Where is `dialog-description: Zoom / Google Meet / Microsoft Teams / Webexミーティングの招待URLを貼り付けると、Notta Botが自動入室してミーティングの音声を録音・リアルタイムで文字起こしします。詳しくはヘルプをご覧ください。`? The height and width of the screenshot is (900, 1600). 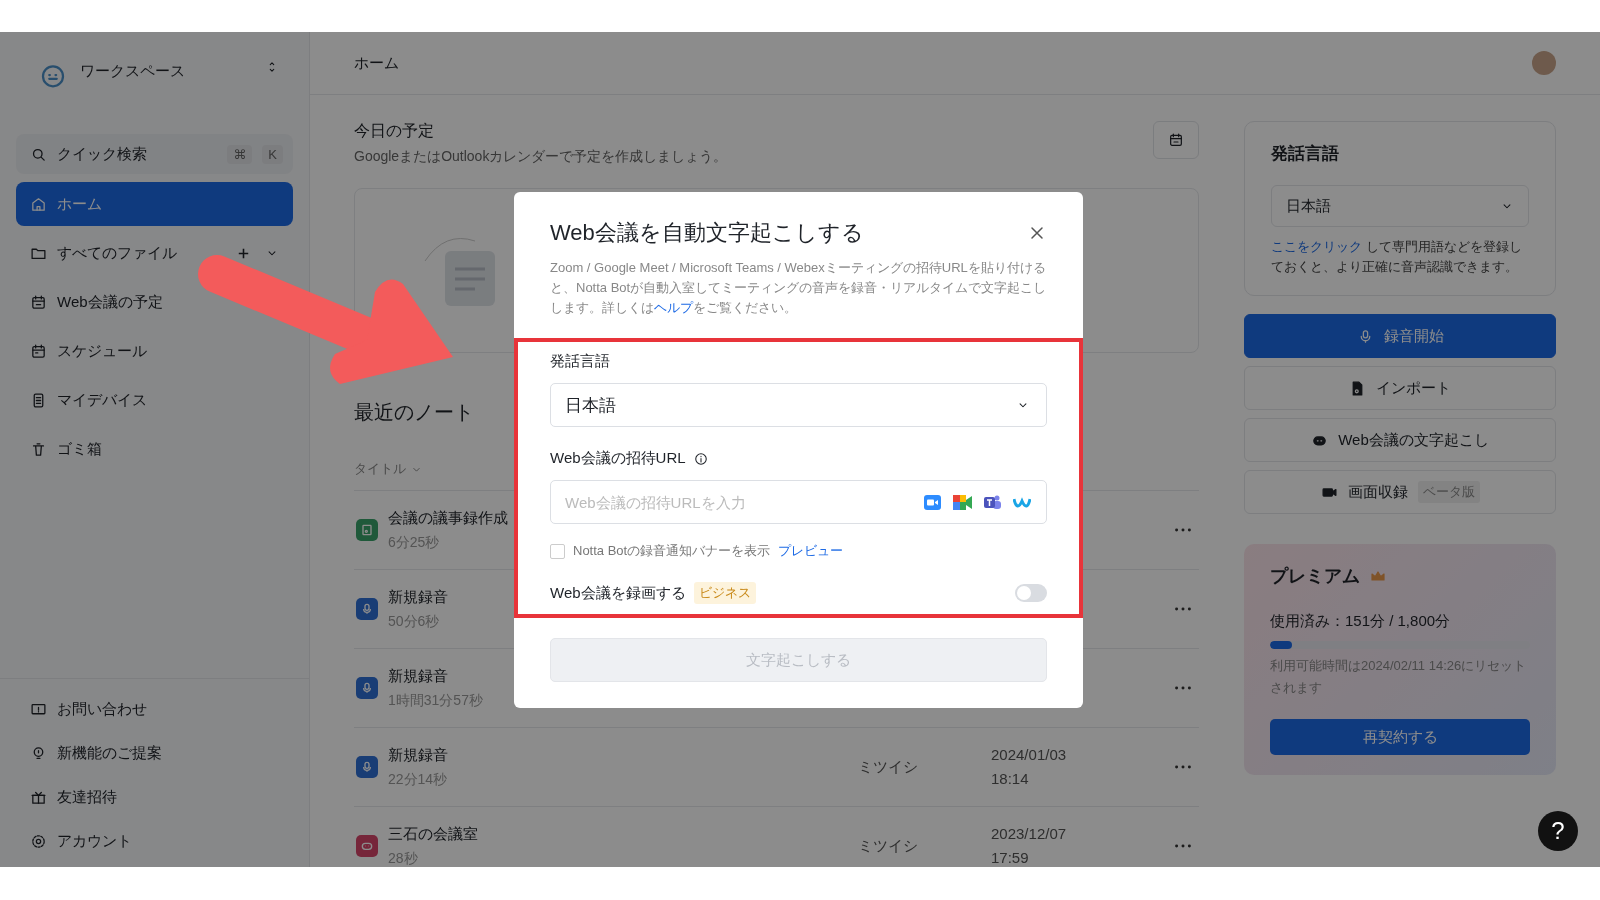
dialog-description: Zoom / Google Meet / Microsoft Teams / Webexミーティングの招待URLを貼り付けると、Notta Botが自動入室してミーティングの音声を録音・リアルタイムで文字起こしします。詳しくはヘルプをご覧ください。 is located at coordinates (798, 288).